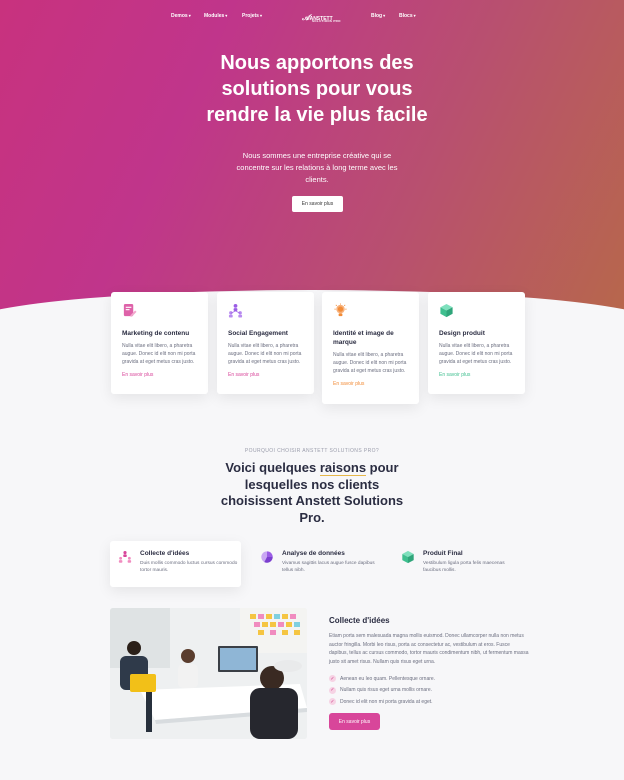  I want to click on service-title: Social Engagement, so click(258, 333).